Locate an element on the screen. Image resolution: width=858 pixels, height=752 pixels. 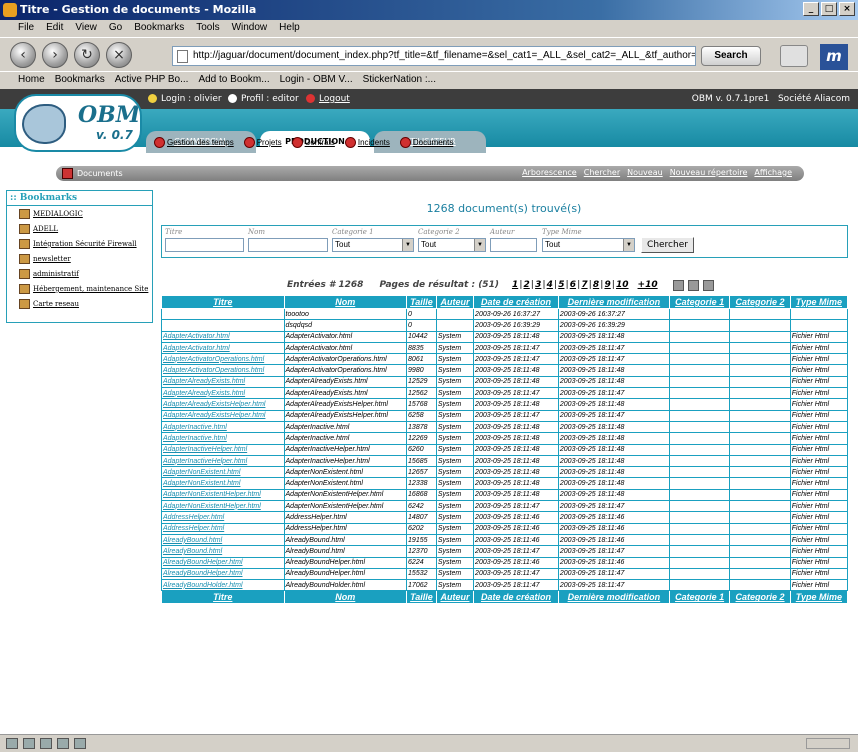
minimize-button: _ is located at coordinates (811, 9).